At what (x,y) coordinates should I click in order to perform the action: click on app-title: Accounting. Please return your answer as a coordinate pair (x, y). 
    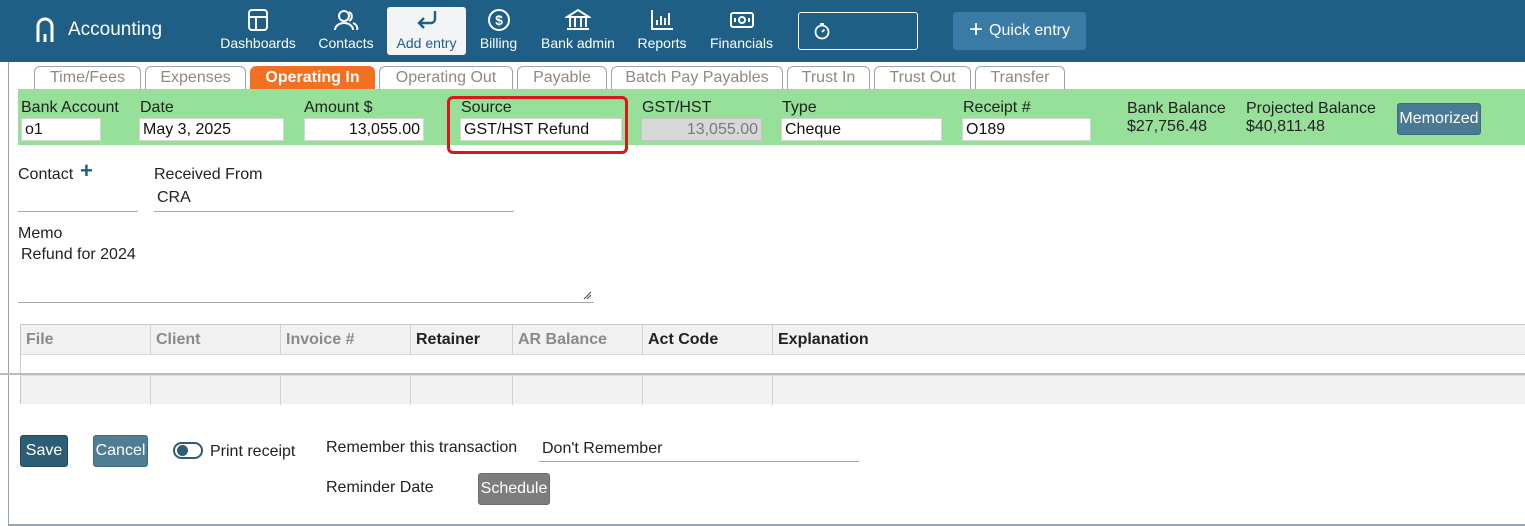
    Looking at the image, I should click on (115, 29).